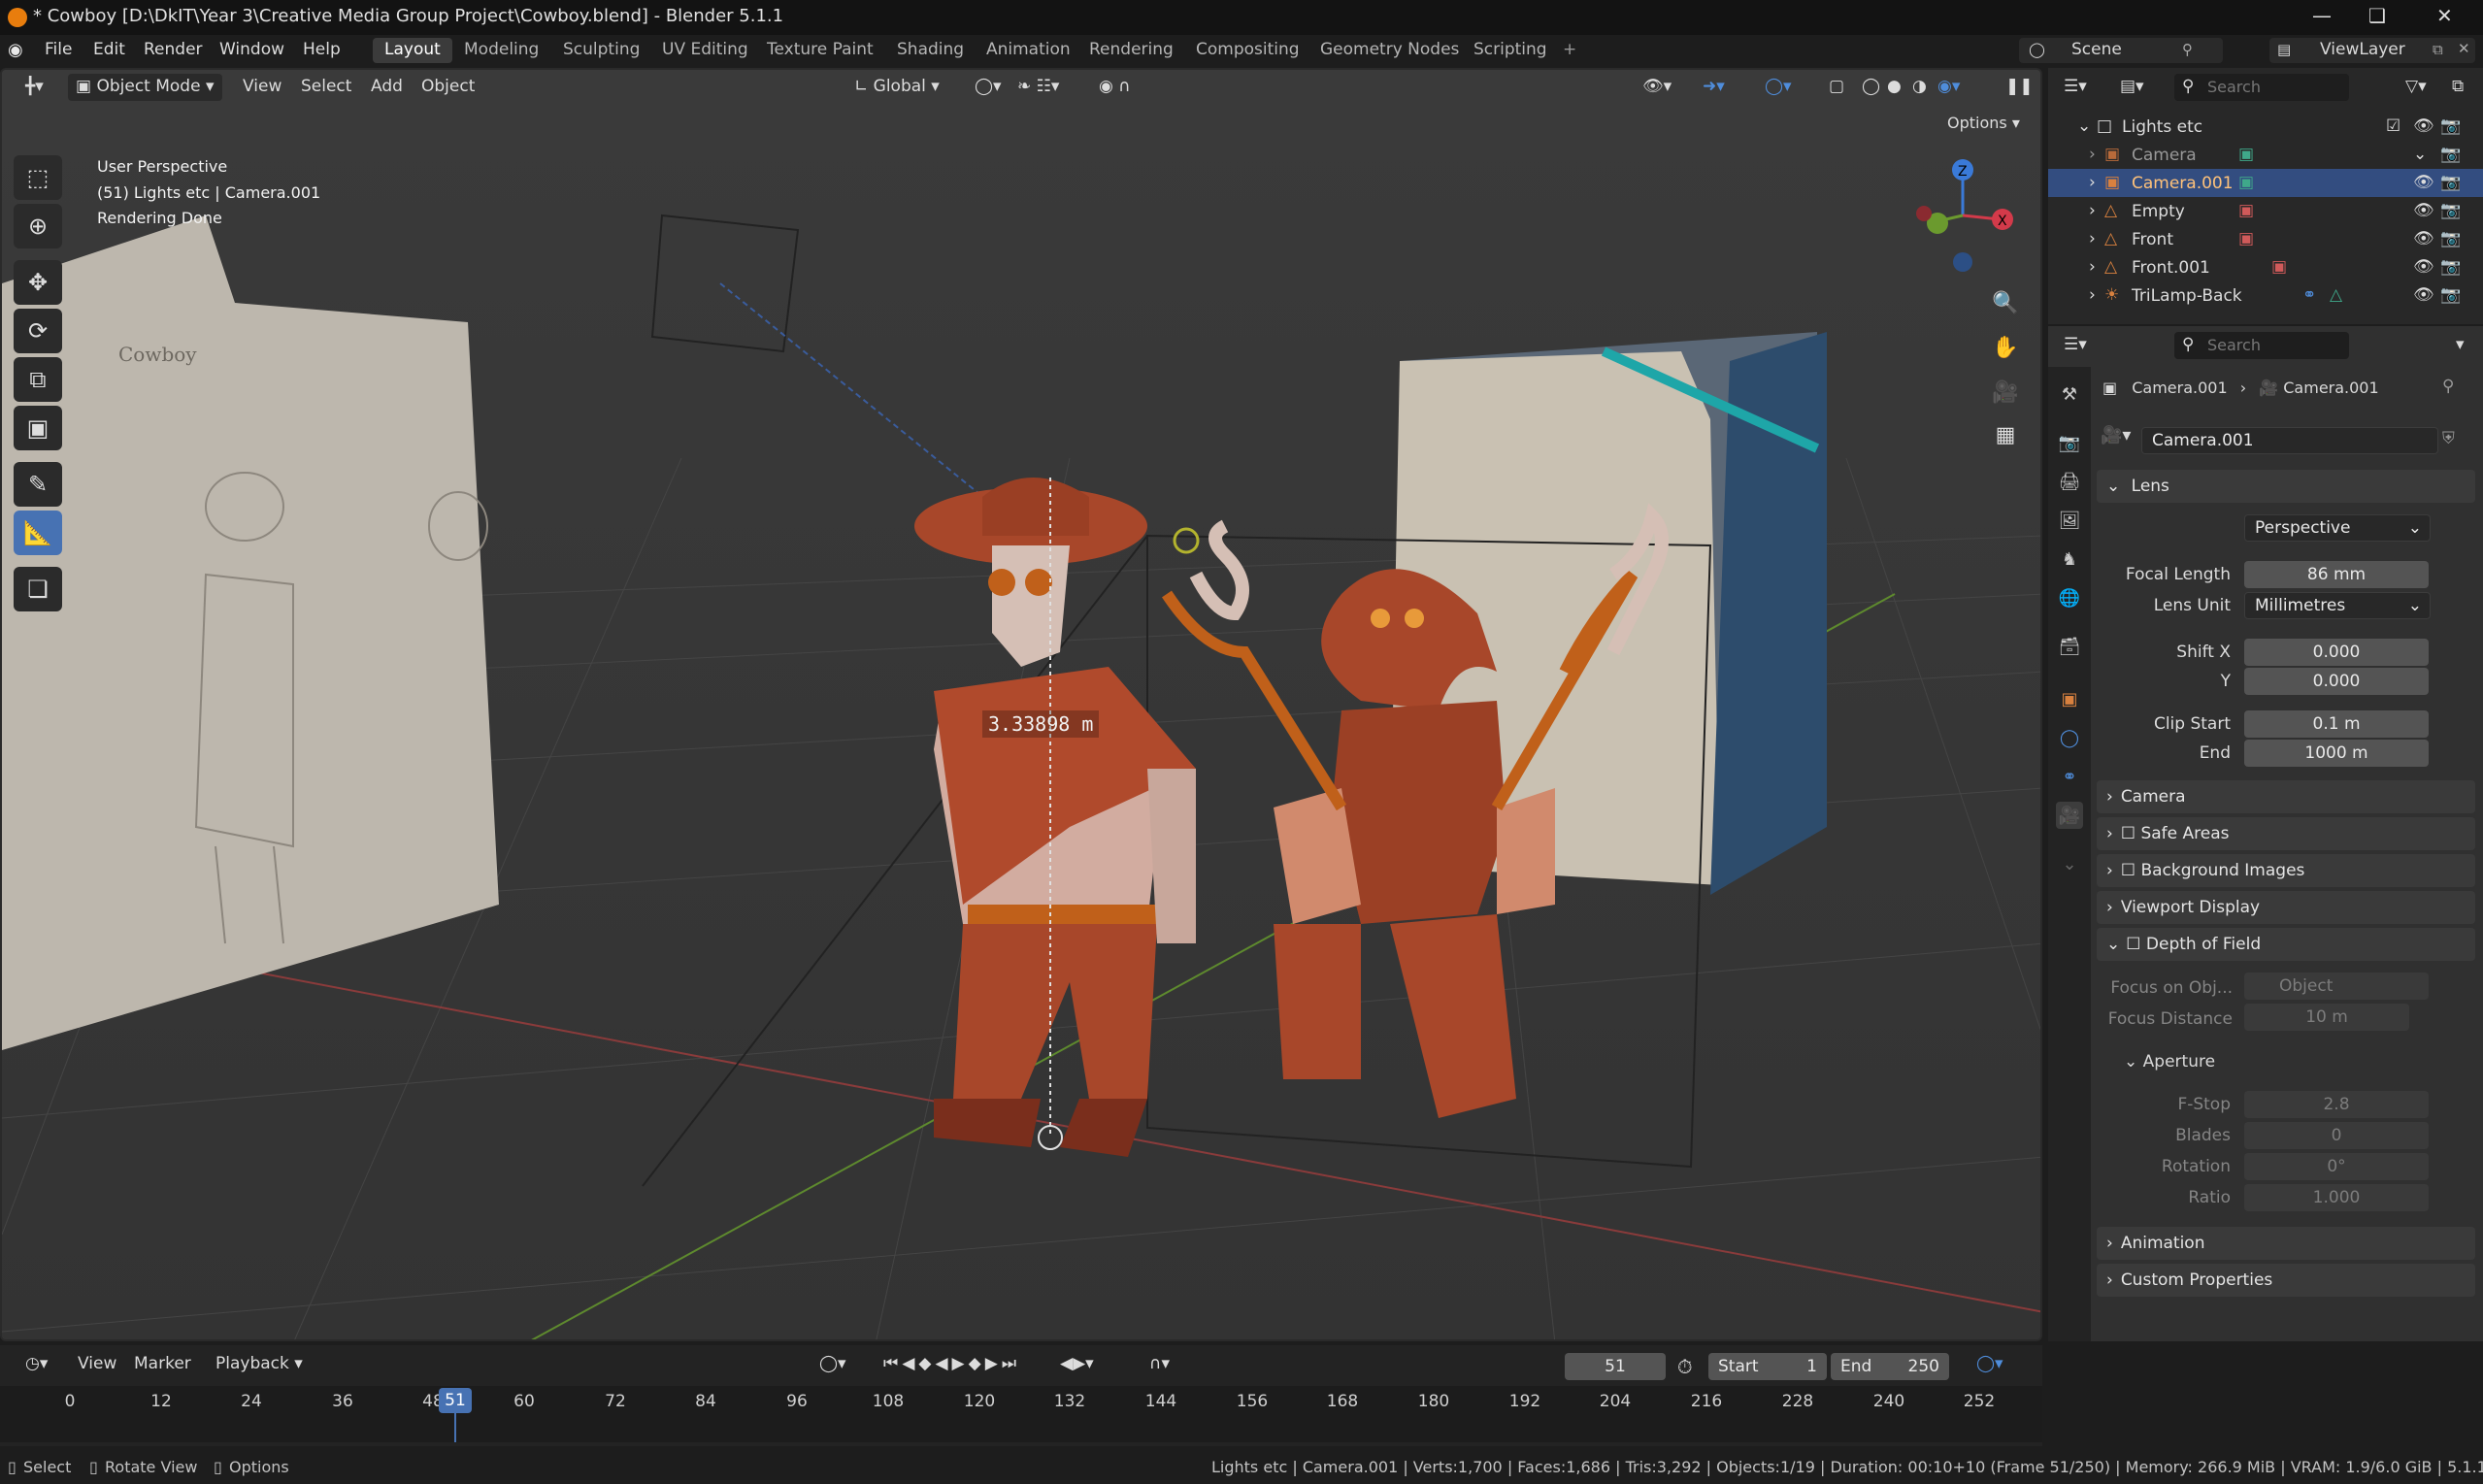 Image resolution: width=2483 pixels, height=1484 pixels. What do you see at coordinates (2336, 724) in the screenshot?
I see `clip-start-field: 0.1 m` at bounding box center [2336, 724].